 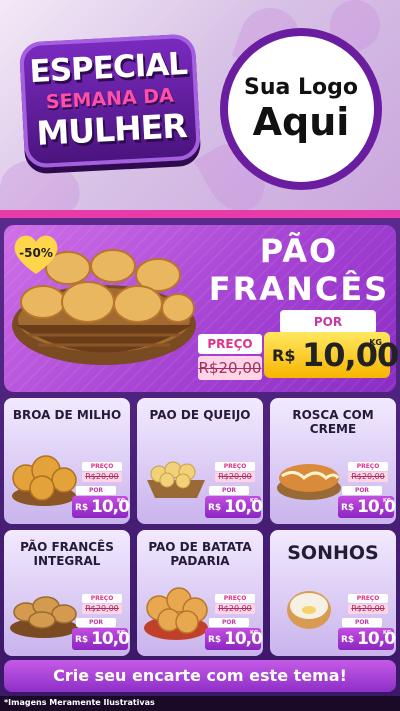 I want to click on product-title: BROA DE MILHO, so click(x=67, y=415).